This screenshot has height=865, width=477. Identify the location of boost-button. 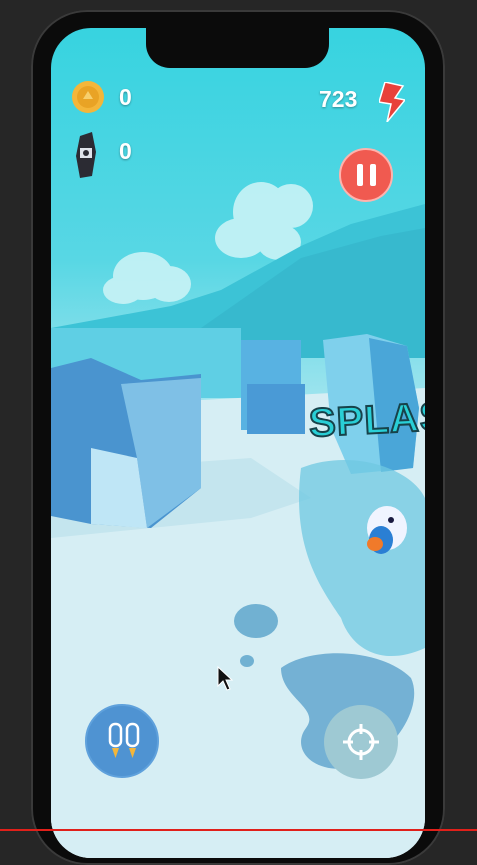
(122, 741).